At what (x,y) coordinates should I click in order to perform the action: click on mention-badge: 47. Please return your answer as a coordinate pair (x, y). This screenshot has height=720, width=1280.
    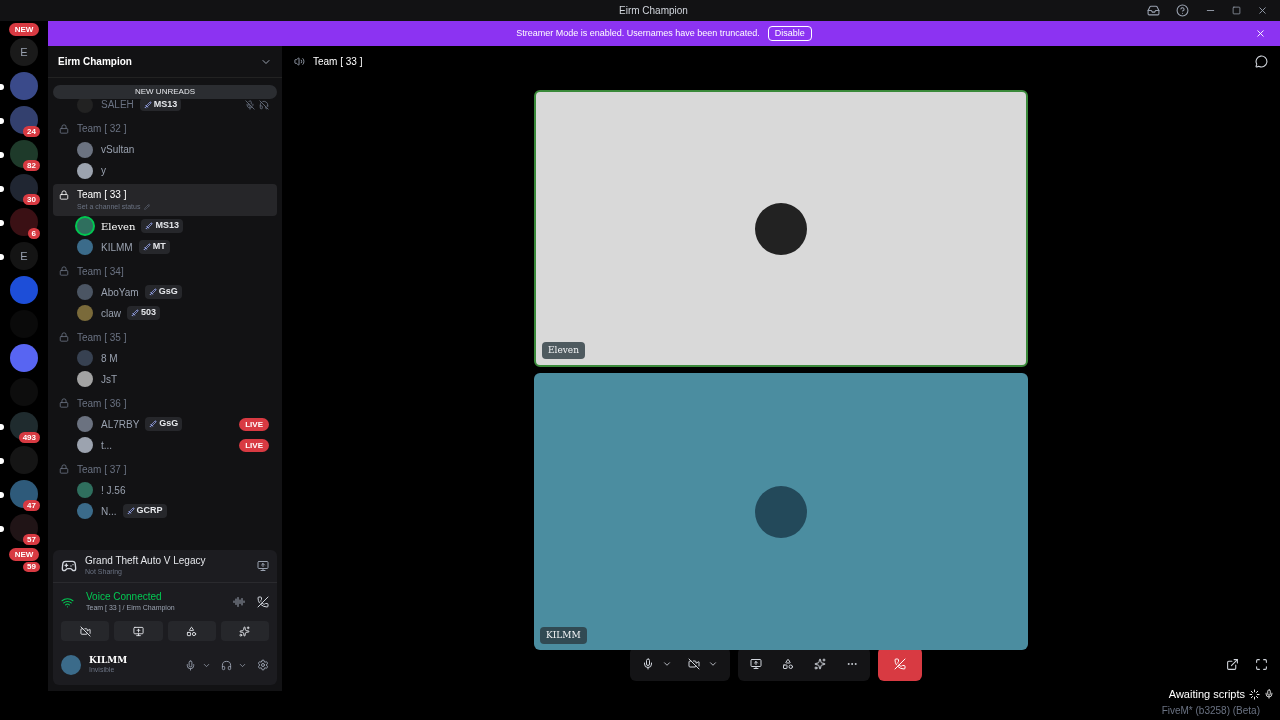
    Looking at the image, I should click on (31, 505).